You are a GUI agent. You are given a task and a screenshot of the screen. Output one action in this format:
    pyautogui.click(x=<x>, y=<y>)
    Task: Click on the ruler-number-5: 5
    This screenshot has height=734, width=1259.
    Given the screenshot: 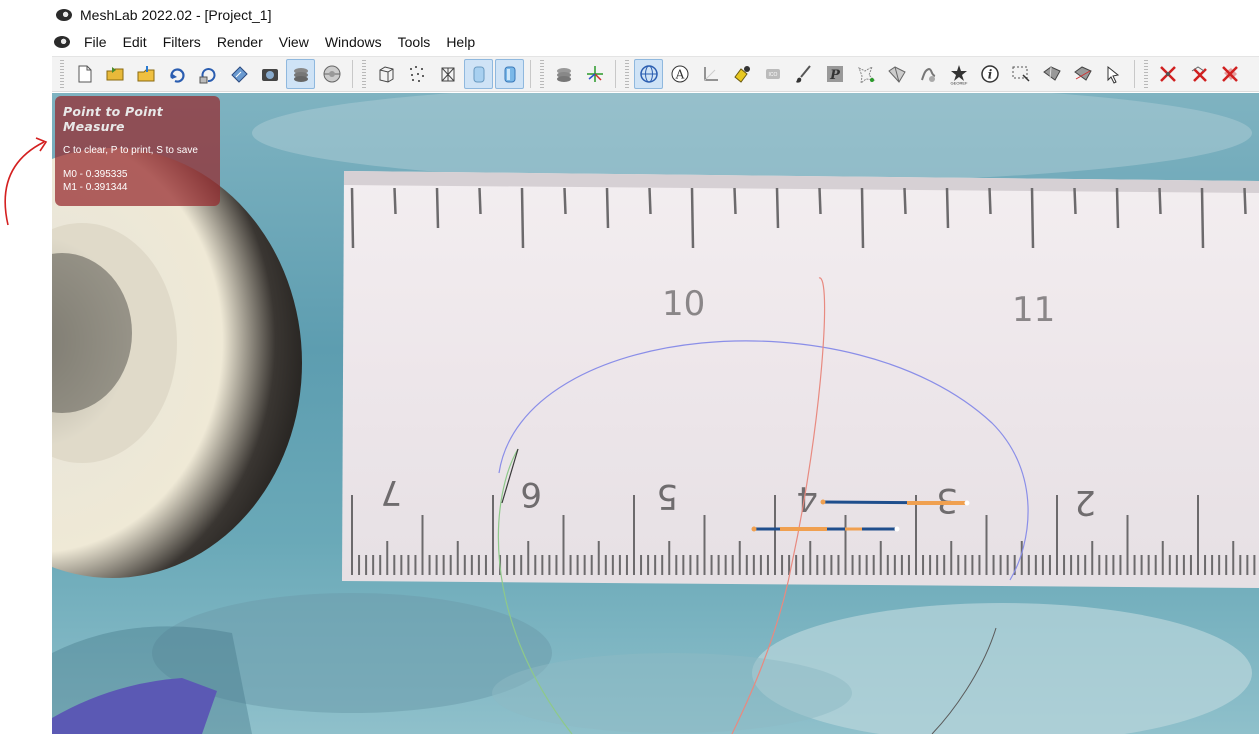 What is the action you would take?
    pyautogui.click(x=667, y=496)
    